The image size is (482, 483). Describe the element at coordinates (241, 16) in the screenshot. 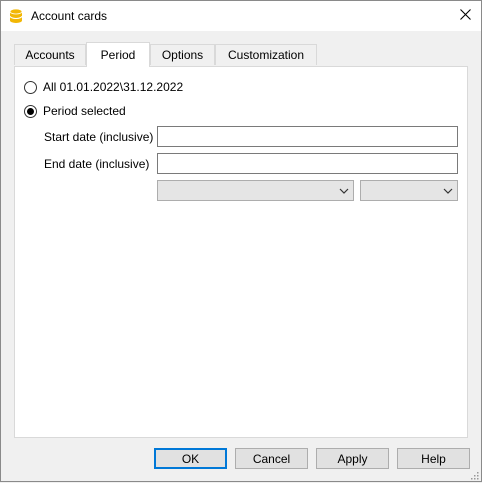

I see `title-bar: Account cards` at that location.